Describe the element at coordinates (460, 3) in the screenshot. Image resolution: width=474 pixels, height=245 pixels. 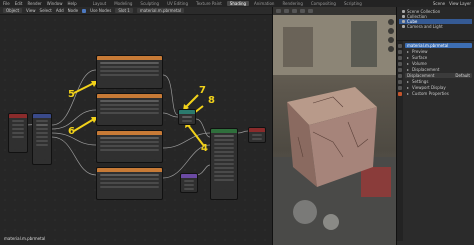
I see `view-layer-selector: View Layer` at that location.